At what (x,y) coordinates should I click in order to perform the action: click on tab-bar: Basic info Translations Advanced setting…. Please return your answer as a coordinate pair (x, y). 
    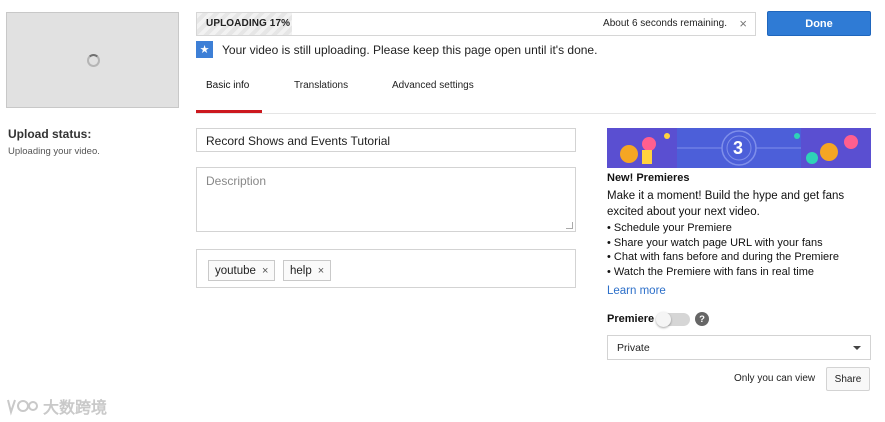
    Looking at the image, I should click on (536, 93).